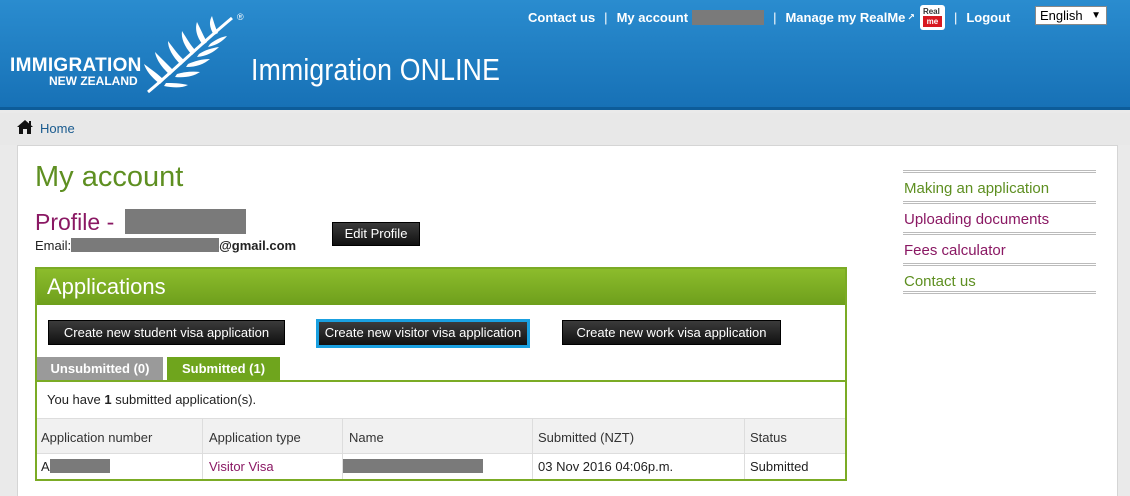  What do you see at coordinates (441, 369) in the screenshot?
I see `applications-tabs: Unsubmitted (0) Submitted (1)` at bounding box center [441, 369].